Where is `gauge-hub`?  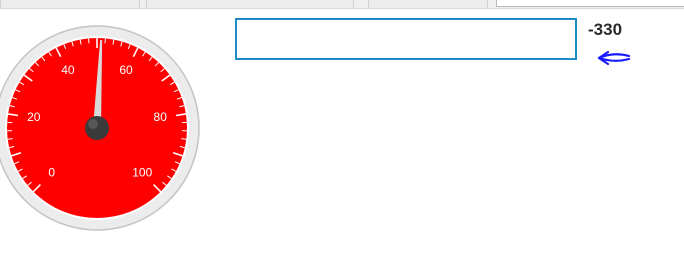
gauge-hub is located at coordinates (97, 128).